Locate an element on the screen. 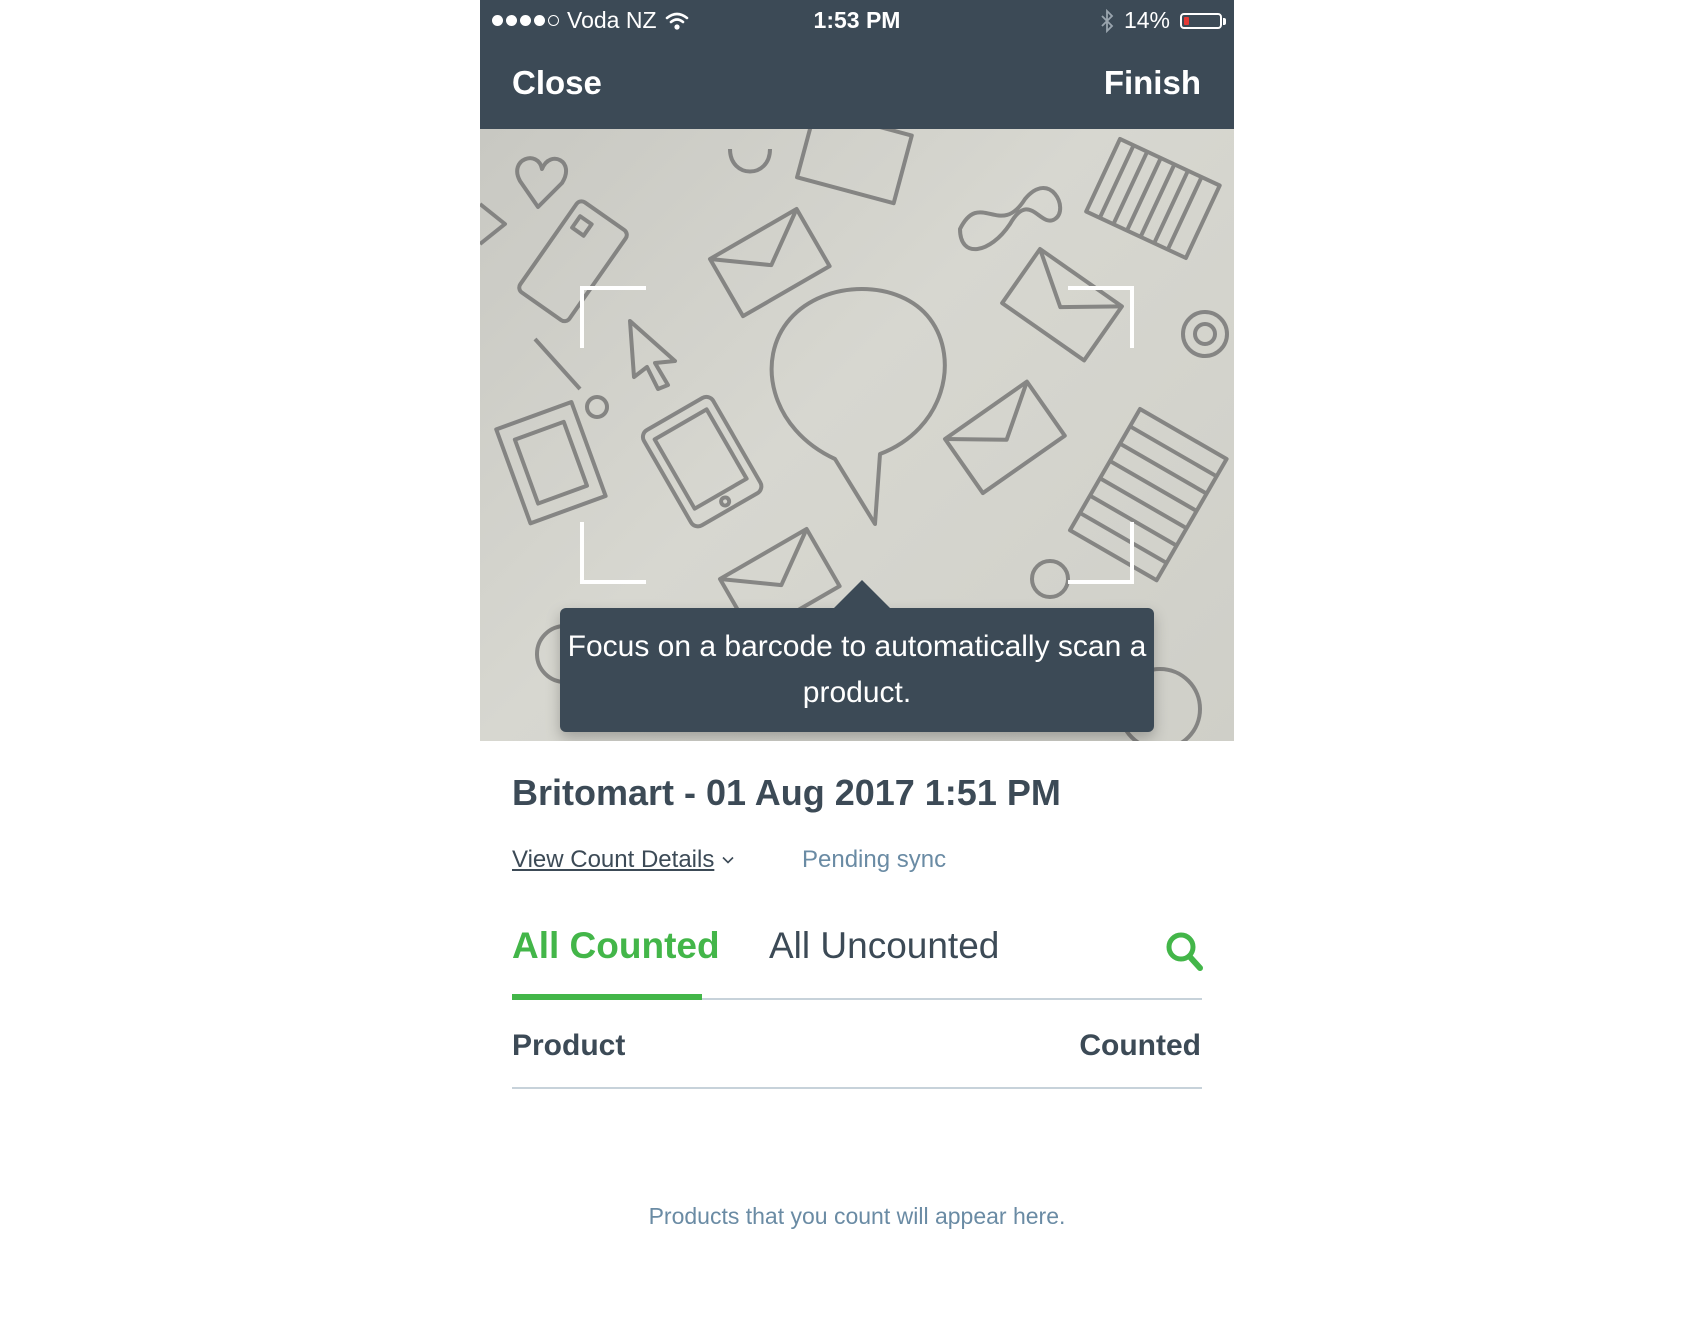 This screenshot has width=1705, height=1334. battery-percent: 14% is located at coordinates (1146, 20).